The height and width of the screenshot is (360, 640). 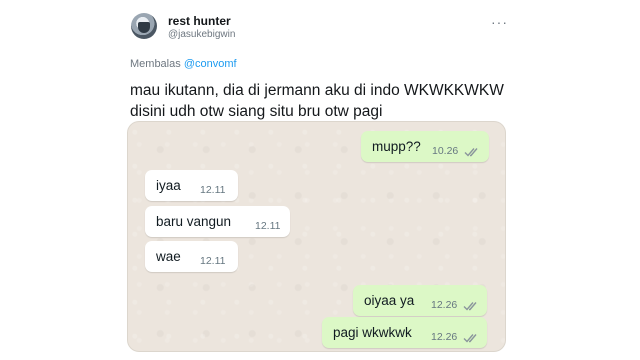 I want to click on chat-bubble-incoming: iyaa 12.11, so click(x=191, y=185).